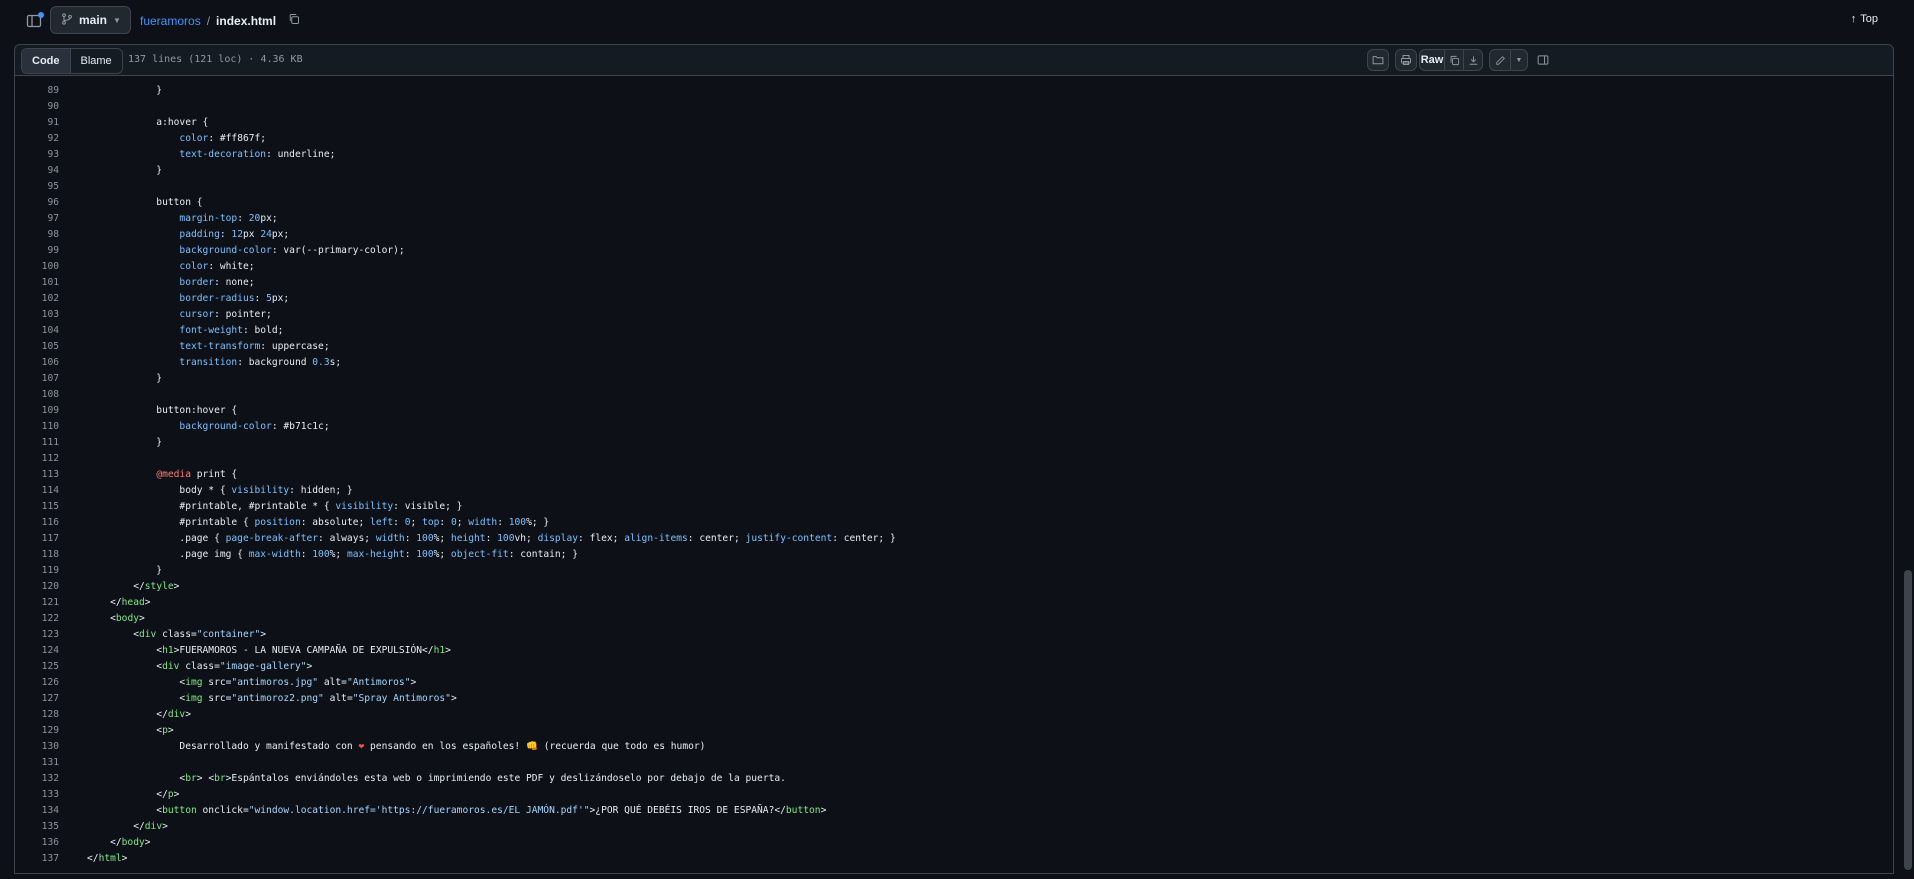 The image size is (1914, 879). What do you see at coordinates (37, 714) in the screenshot?
I see `line-number: 128` at bounding box center [37, 714].